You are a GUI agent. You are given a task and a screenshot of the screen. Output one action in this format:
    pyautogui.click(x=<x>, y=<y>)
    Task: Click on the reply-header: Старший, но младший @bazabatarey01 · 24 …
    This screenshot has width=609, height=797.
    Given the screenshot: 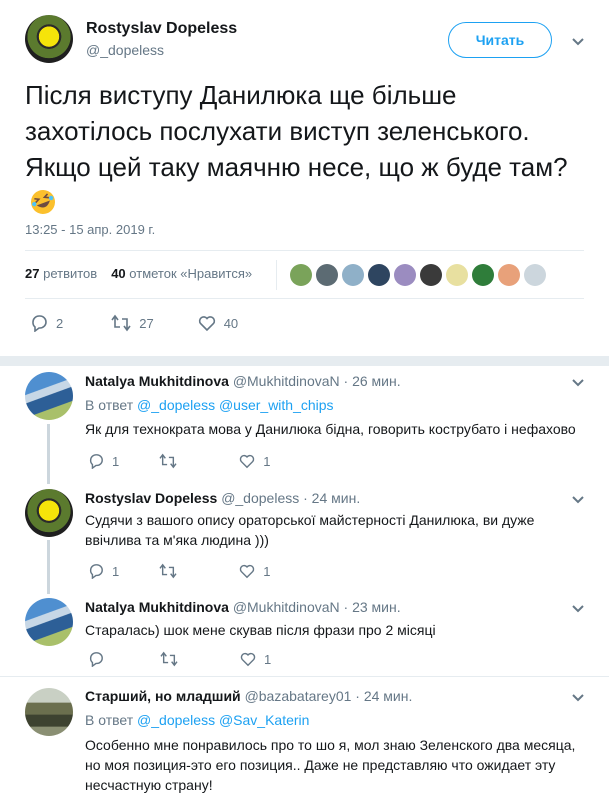 What is the action you would take?
    pyautogui.click(x=248, y=696)
    